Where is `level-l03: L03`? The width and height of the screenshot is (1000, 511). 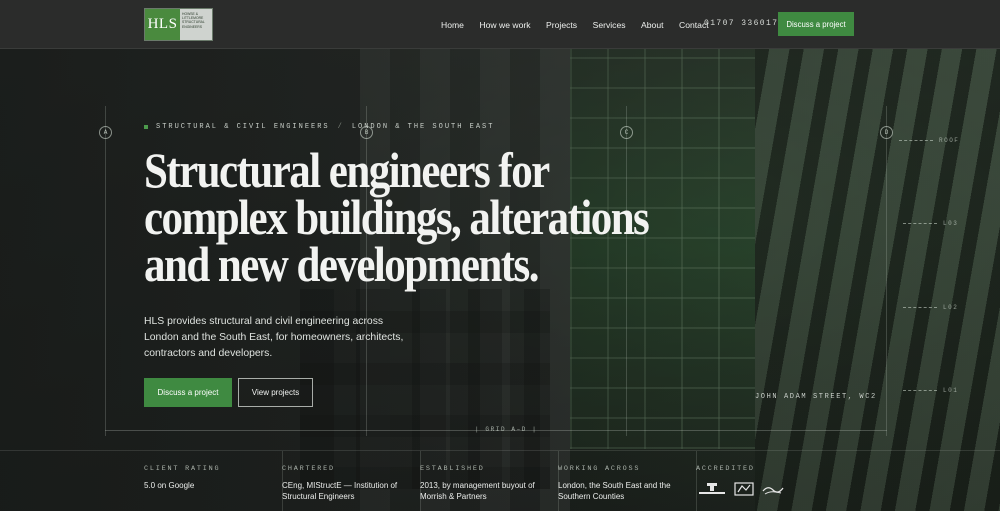
level-l03: L03 is located at coordinates (930, 223).